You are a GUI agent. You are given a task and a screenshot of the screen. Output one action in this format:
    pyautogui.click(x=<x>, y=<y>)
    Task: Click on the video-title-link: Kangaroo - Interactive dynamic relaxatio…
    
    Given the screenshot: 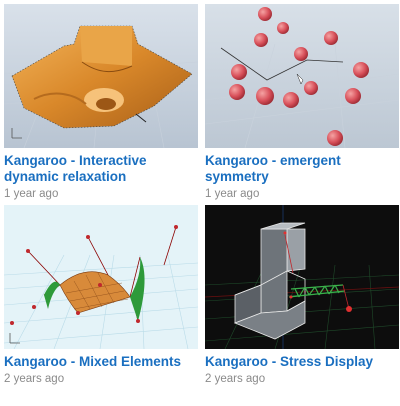 What is the action you would take?
    pyautogui.click(x=101, y=169)
    